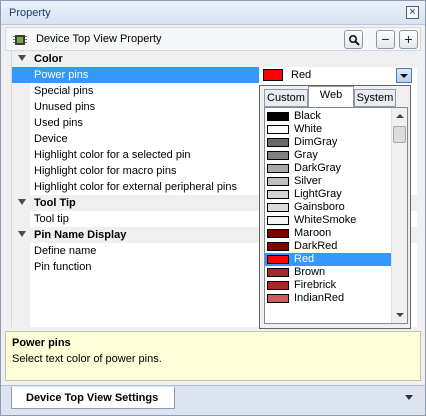 Image resolution: width=426 pixels, height=416 pixels. What do you see at coordinates (328, 207) in the screenshot?
I see `color-list-item: Gainsboro` at bounding box center [328, 207].